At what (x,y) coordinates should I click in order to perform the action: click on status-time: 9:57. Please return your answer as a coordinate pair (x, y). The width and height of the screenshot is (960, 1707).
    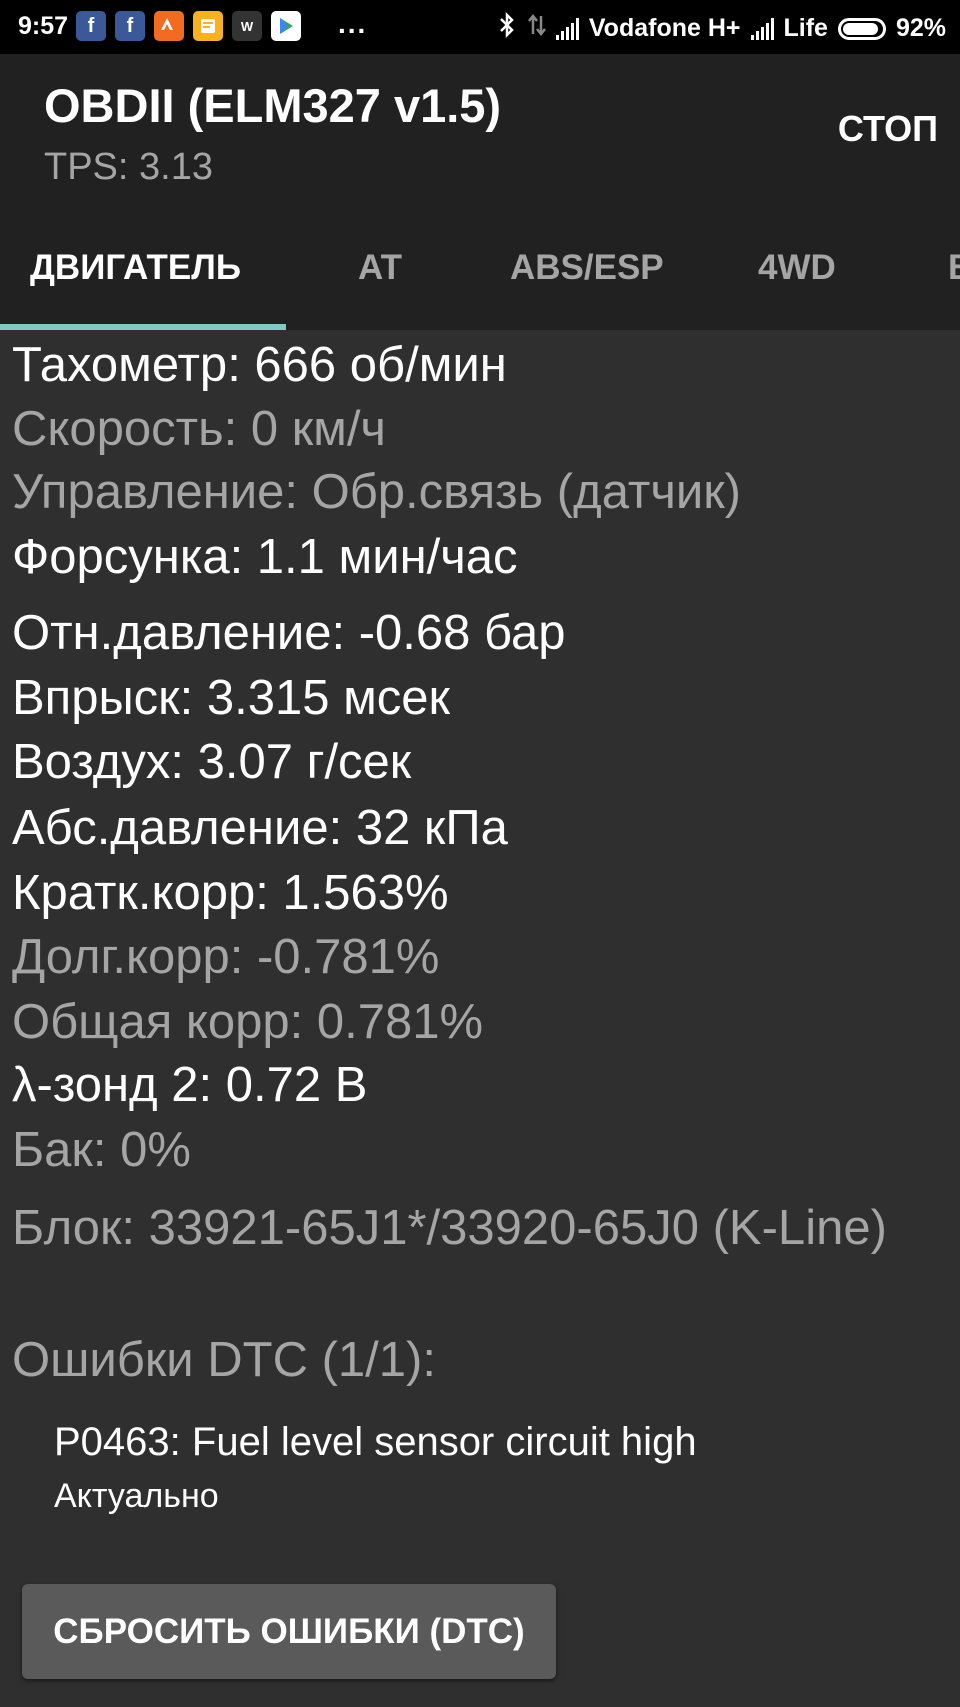
    Looking at the image, I should click on (43, 26).